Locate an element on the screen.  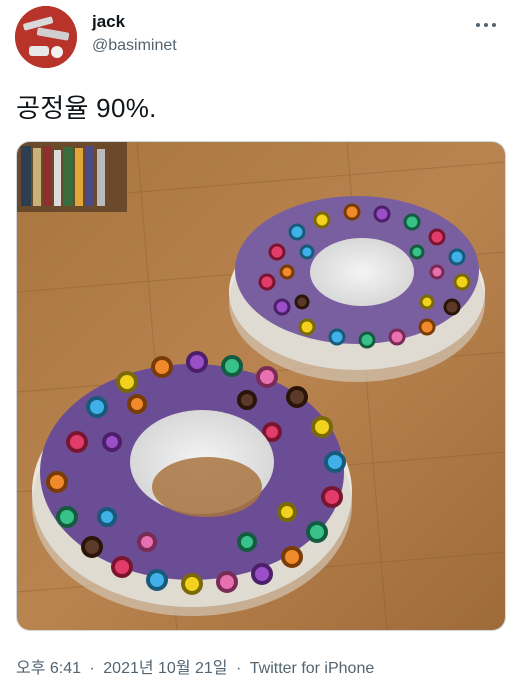
display-name: jack is located at coordinates (108, 22).